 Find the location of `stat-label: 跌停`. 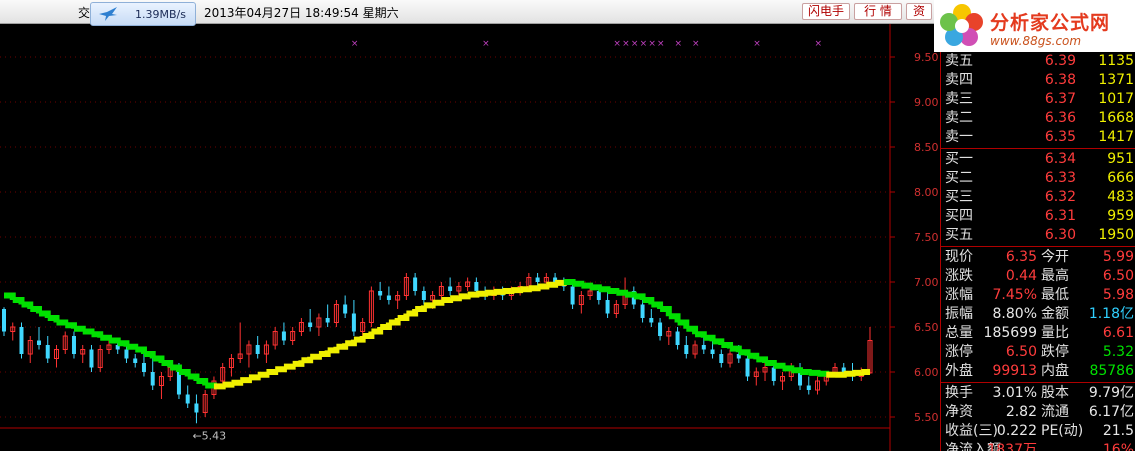

stat-label: 跌停 is located at coordinates (1055, 352).